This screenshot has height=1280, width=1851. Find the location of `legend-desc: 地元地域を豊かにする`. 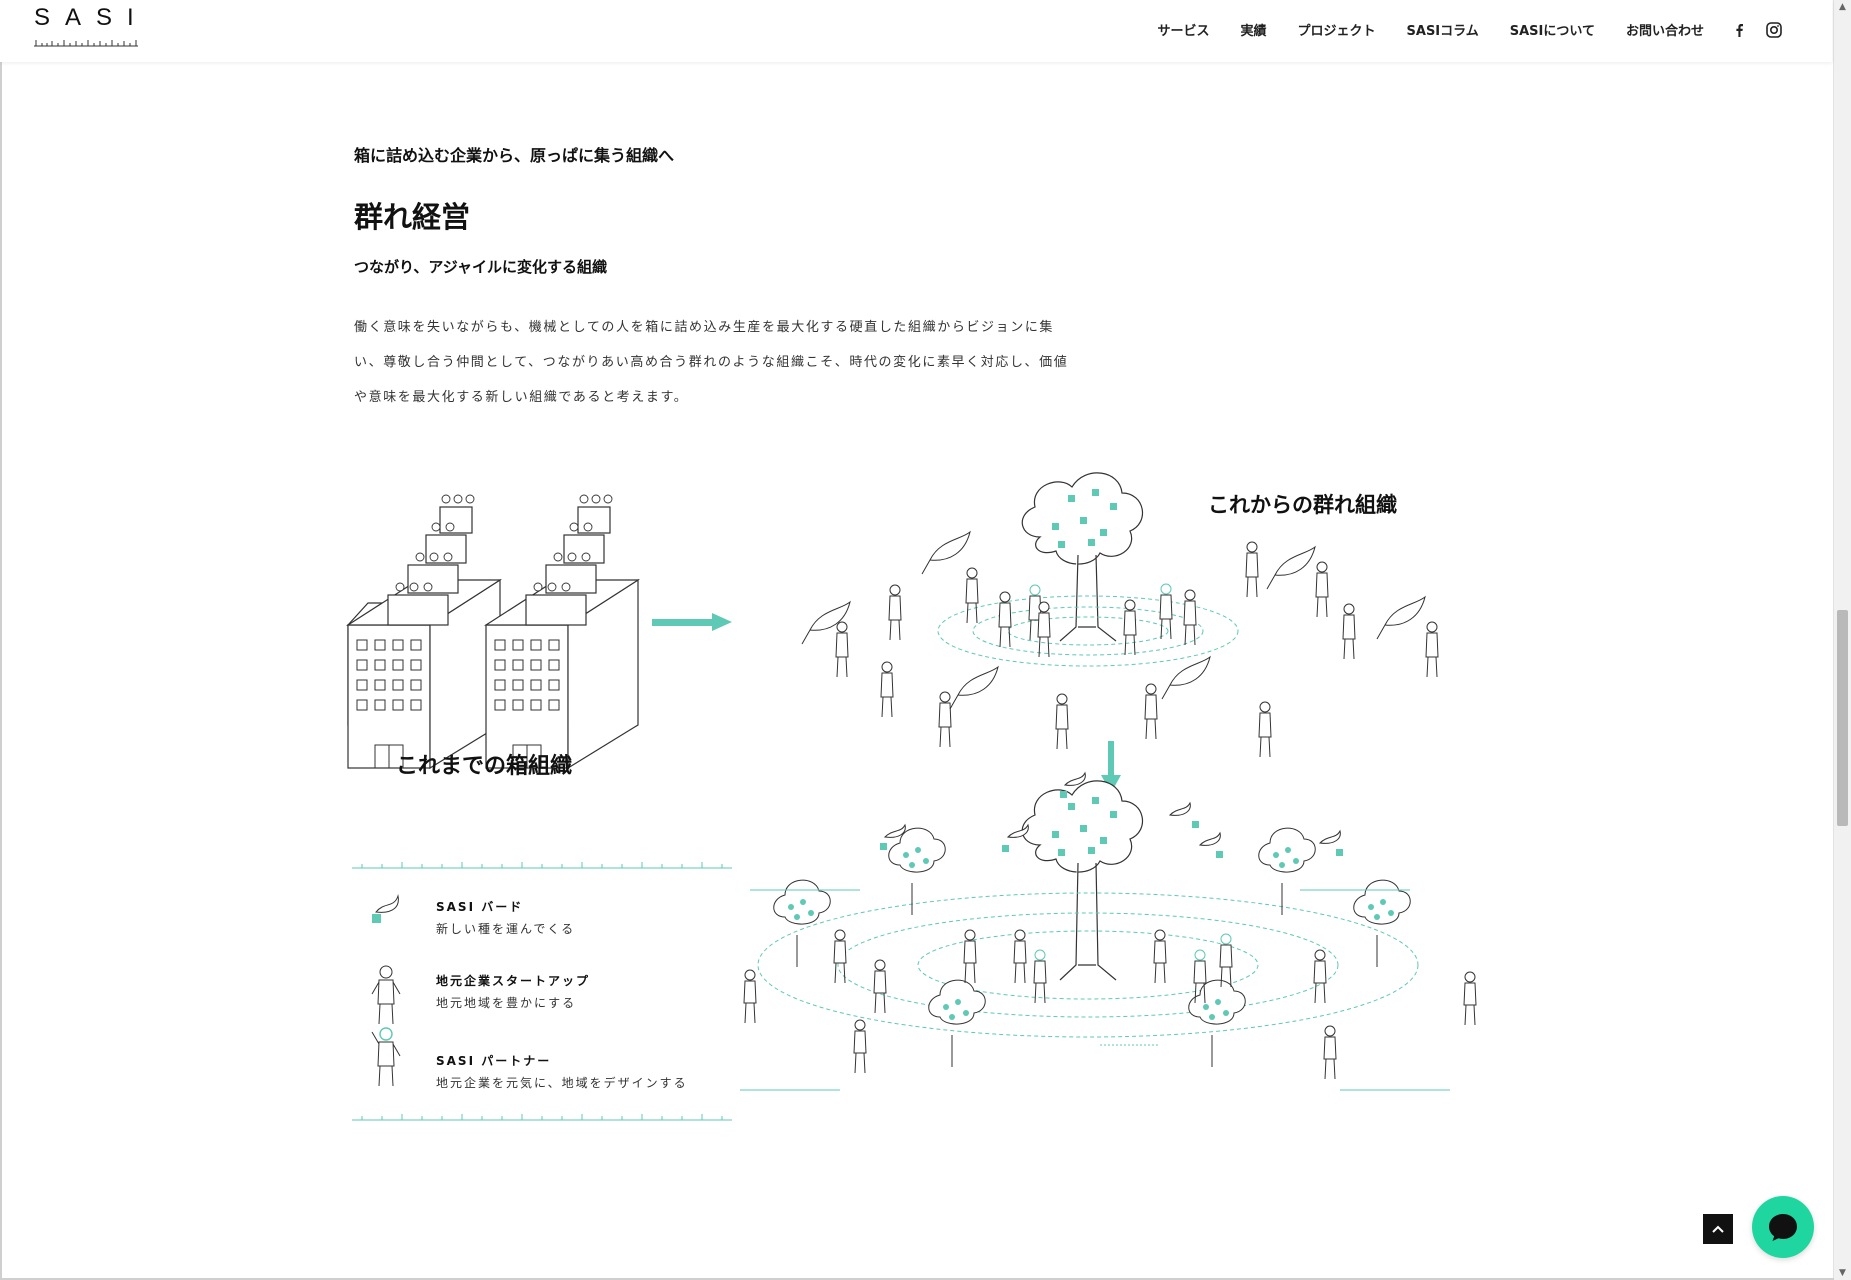

legend-desc: 地元地域を豊かにする is located at coordinates (506, 1003).